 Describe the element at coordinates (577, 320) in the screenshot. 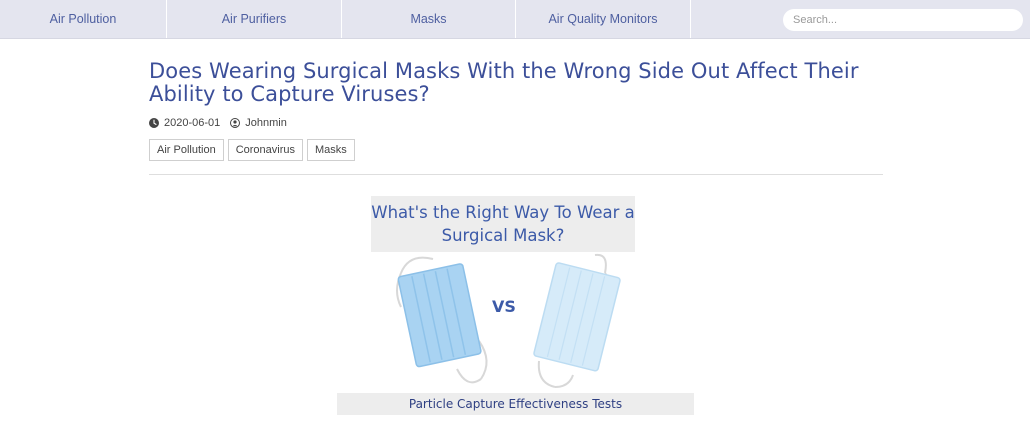

I see `mask-right-image` at that location.